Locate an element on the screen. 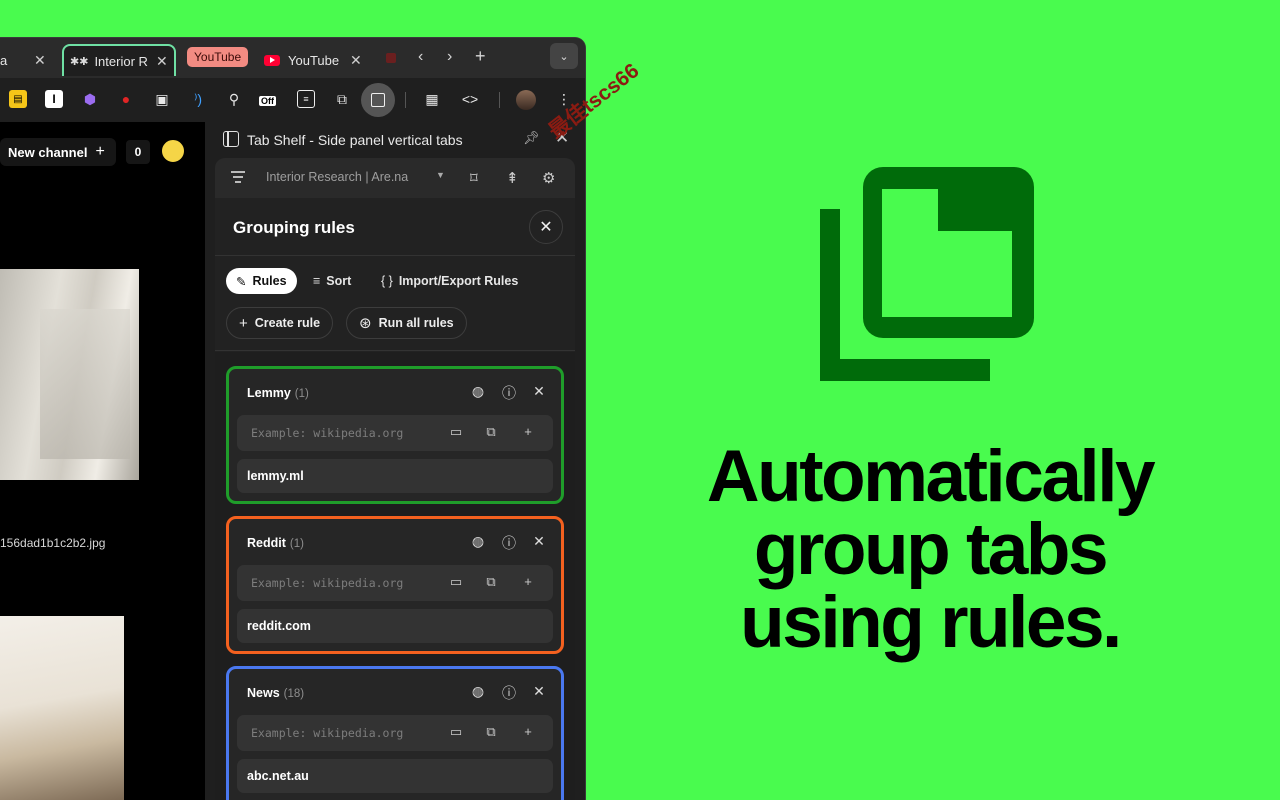  tab-group-chip: YouTube is located at coordinates (218, 57).